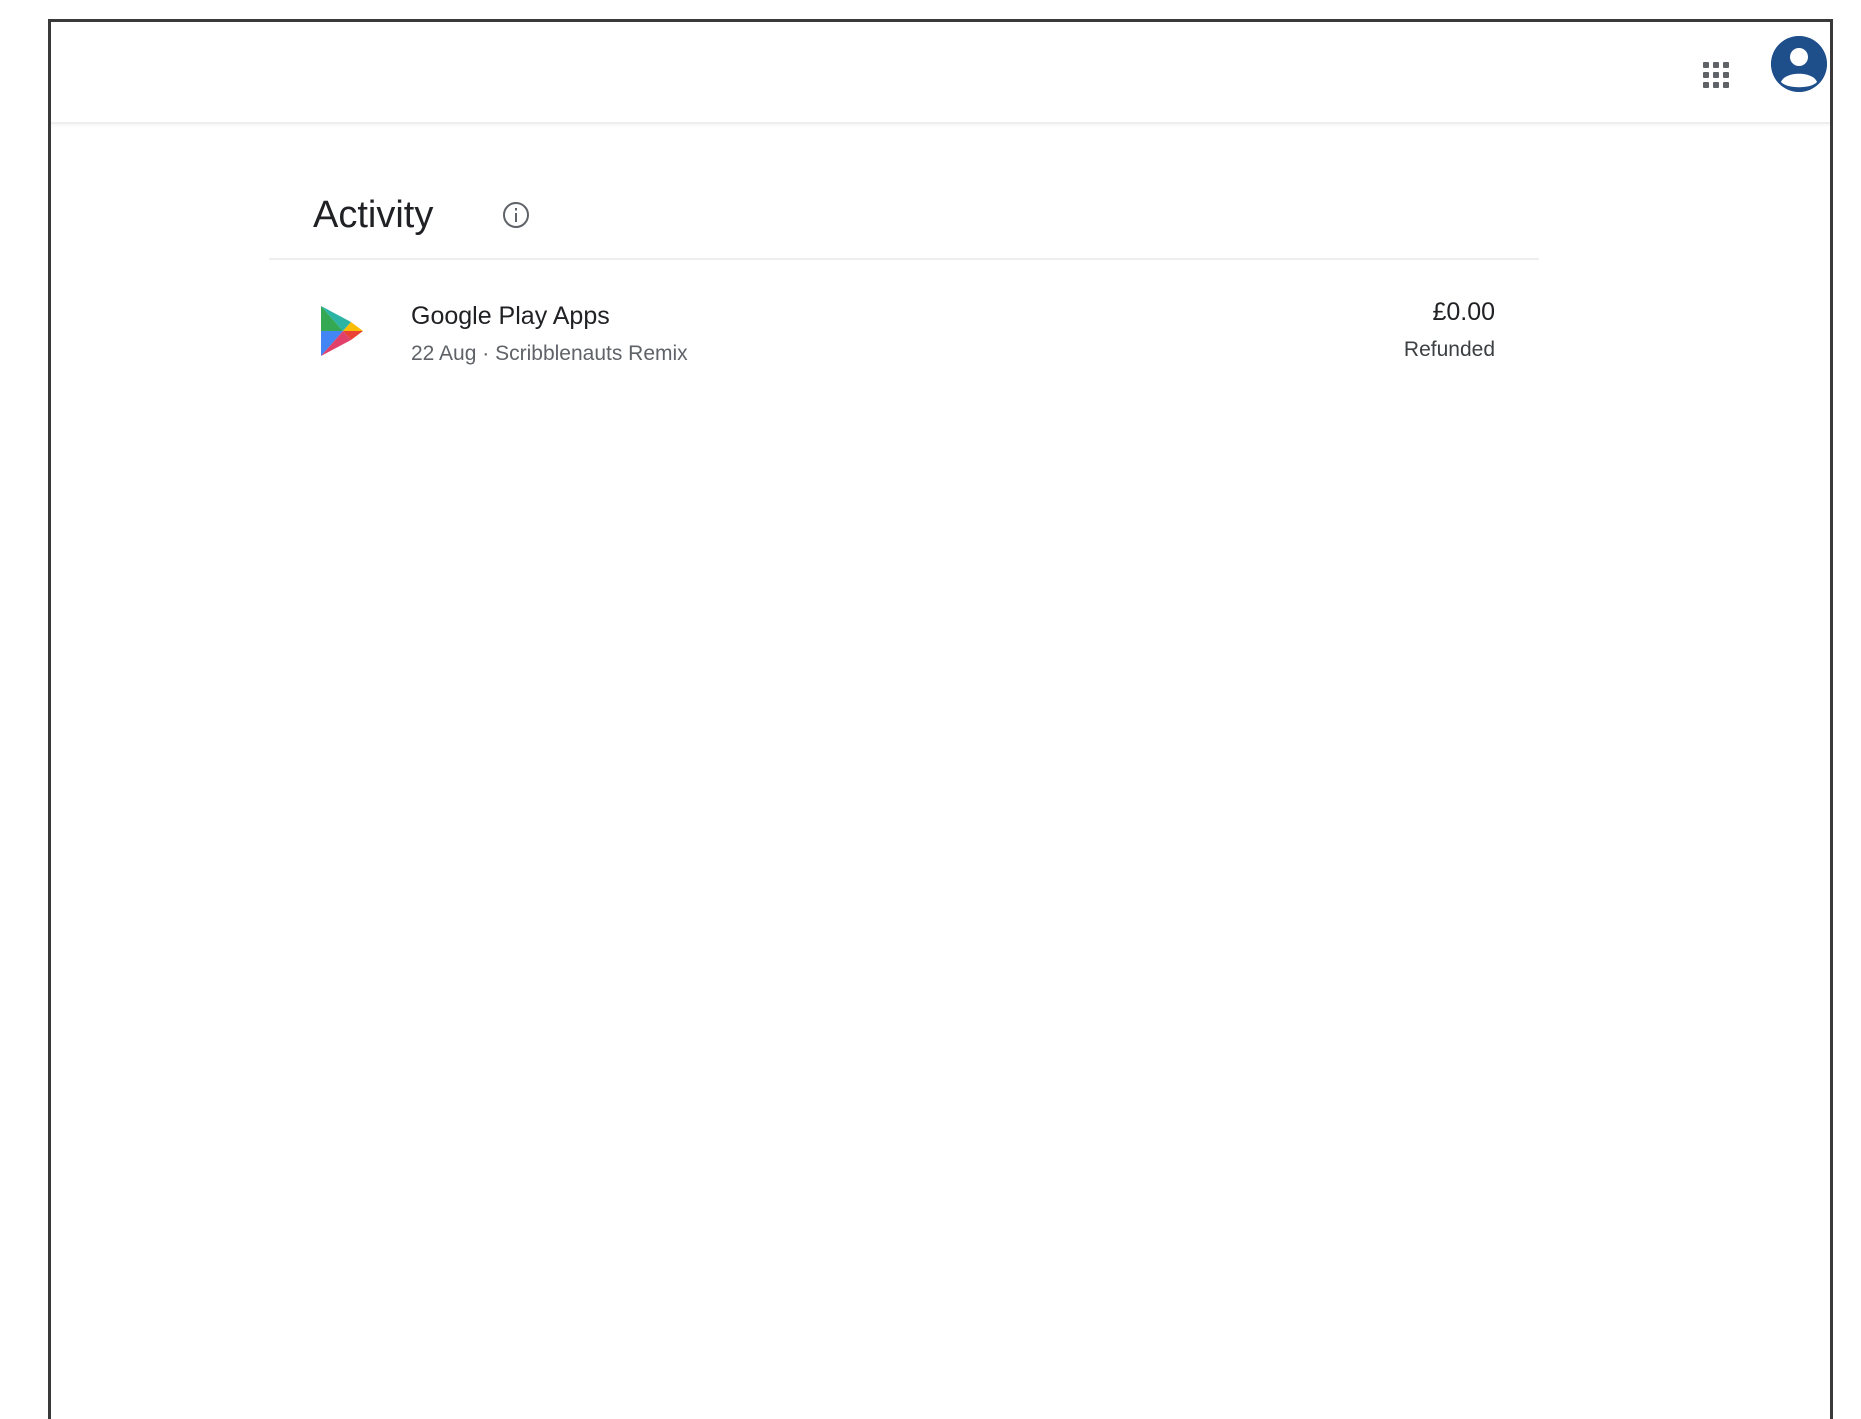 This screenshot has width=1861, height=1419. What do you see at coordinates (1716, 75) in the screenshot?
I see `apps-grid-icon` at bounding box center [1716, 75].